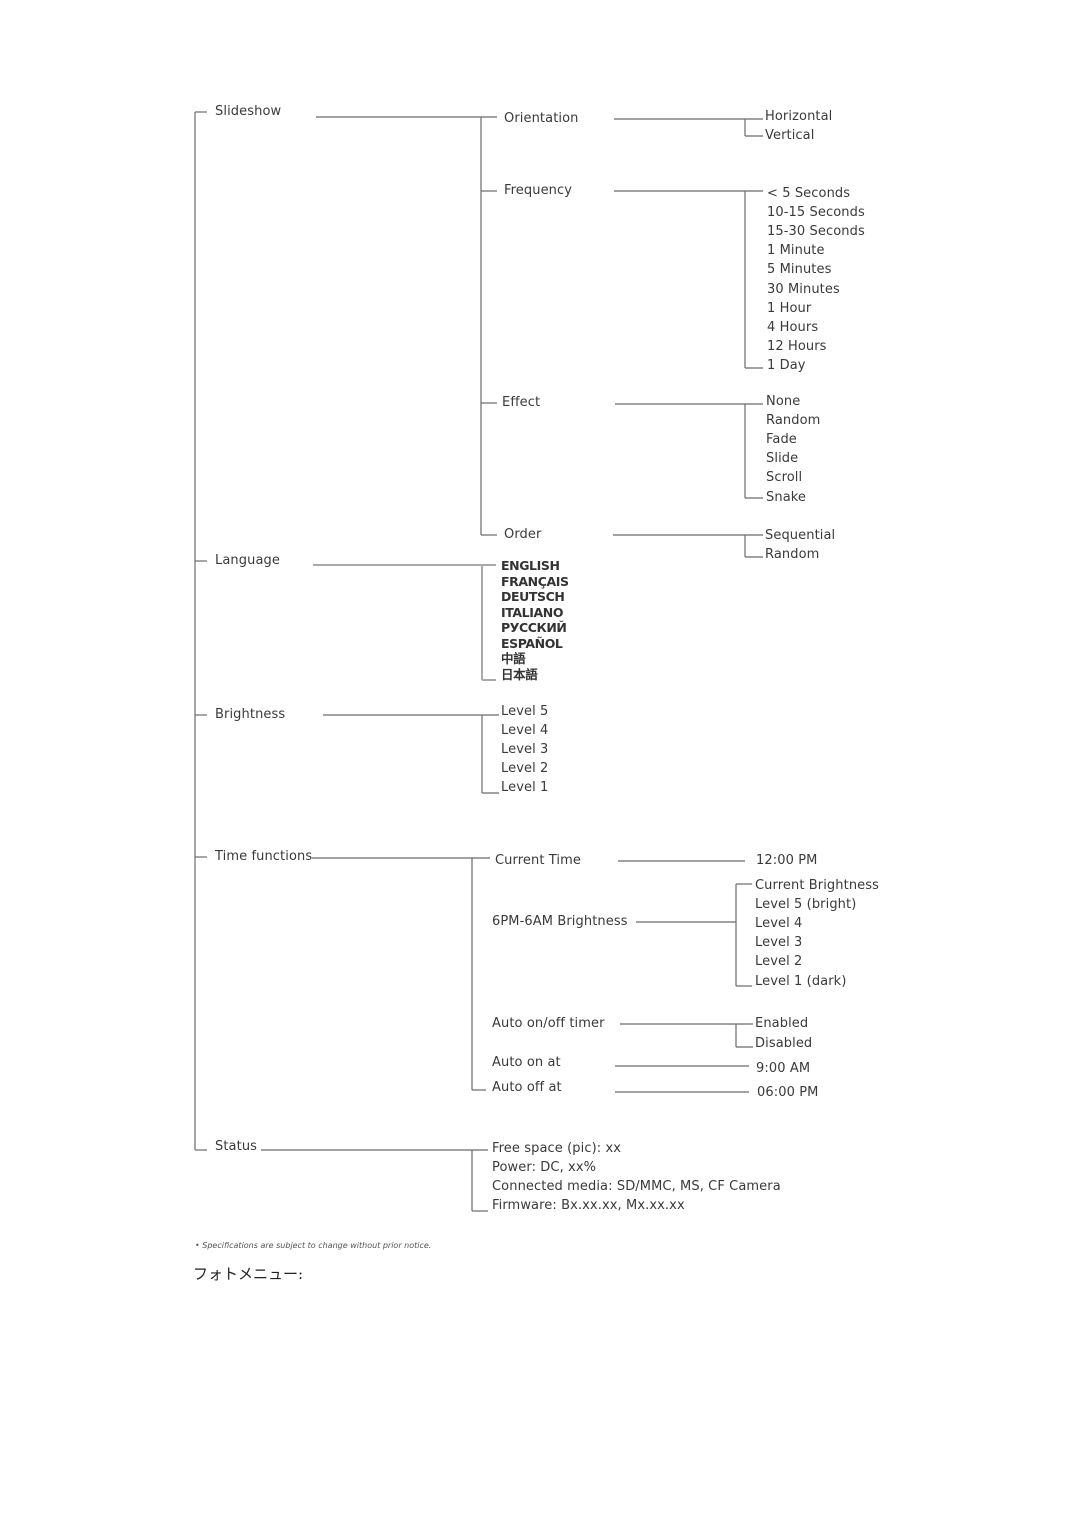  What do you see at coordinates (535, 581) in the screenshot?
I see `option-item: FRANÇAIS` at bounding box center [535, 581].